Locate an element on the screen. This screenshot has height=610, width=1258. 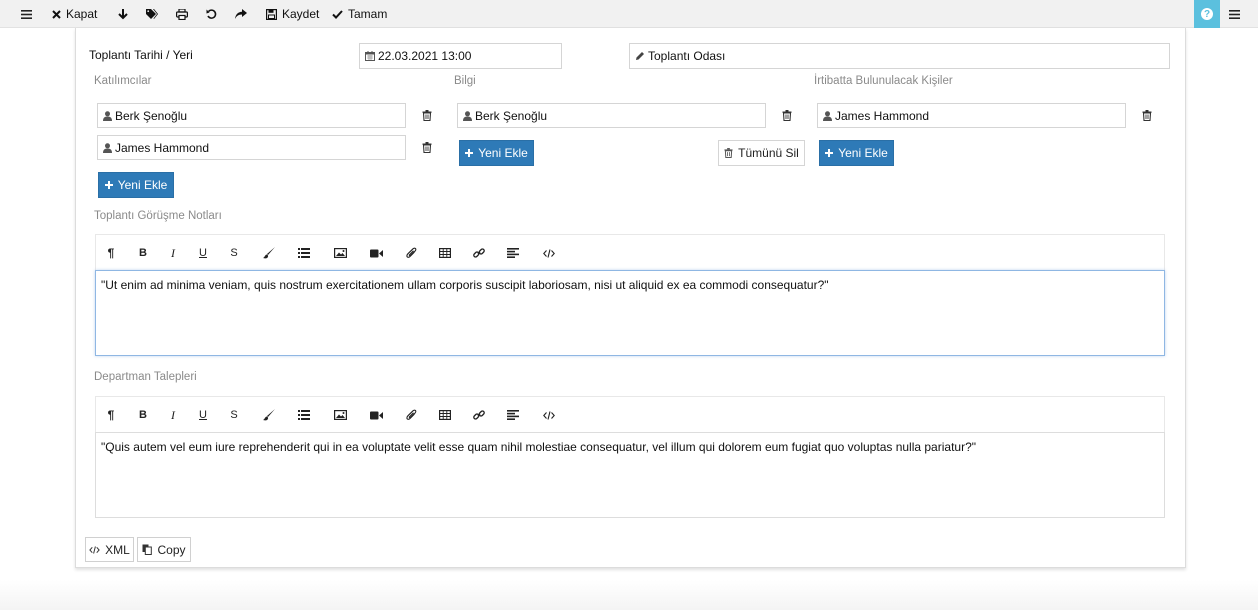
delete-all-button: Tümünü Sil is located at coordinates (761, 153).